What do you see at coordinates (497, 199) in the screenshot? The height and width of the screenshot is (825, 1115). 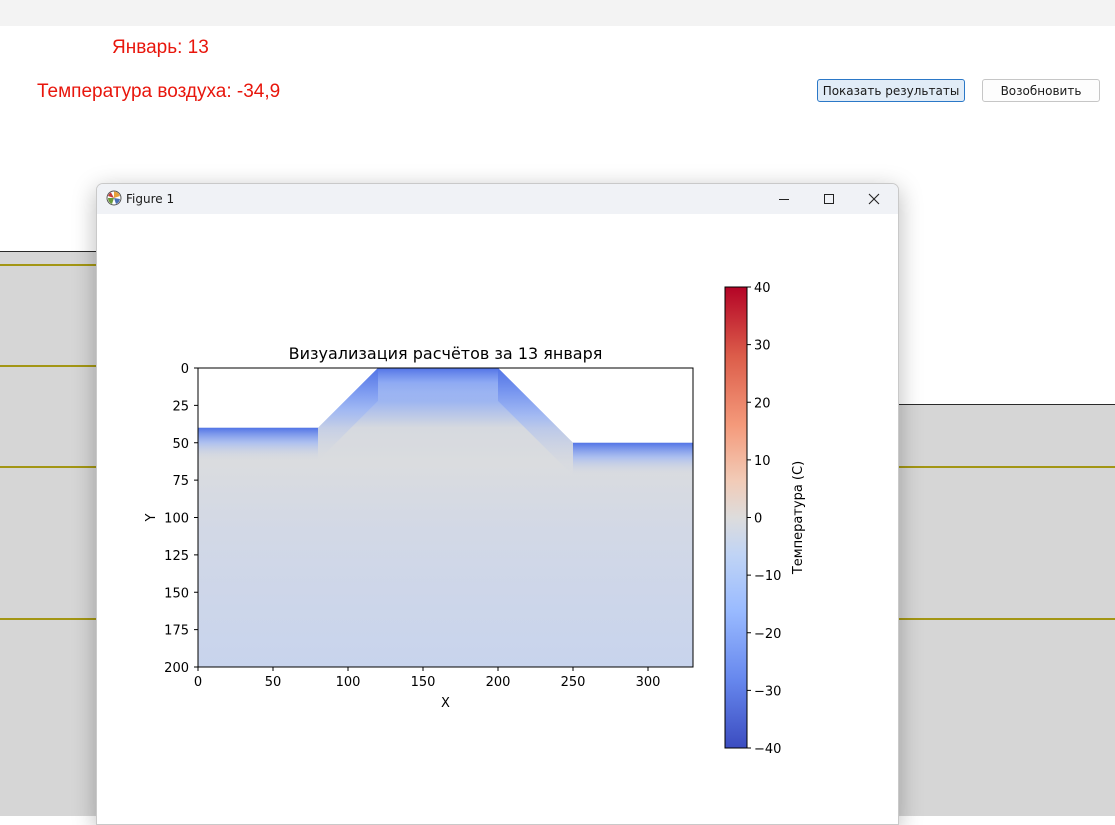 I see `figure-titlebar: Figure 1` at bounding box center [497, 199].